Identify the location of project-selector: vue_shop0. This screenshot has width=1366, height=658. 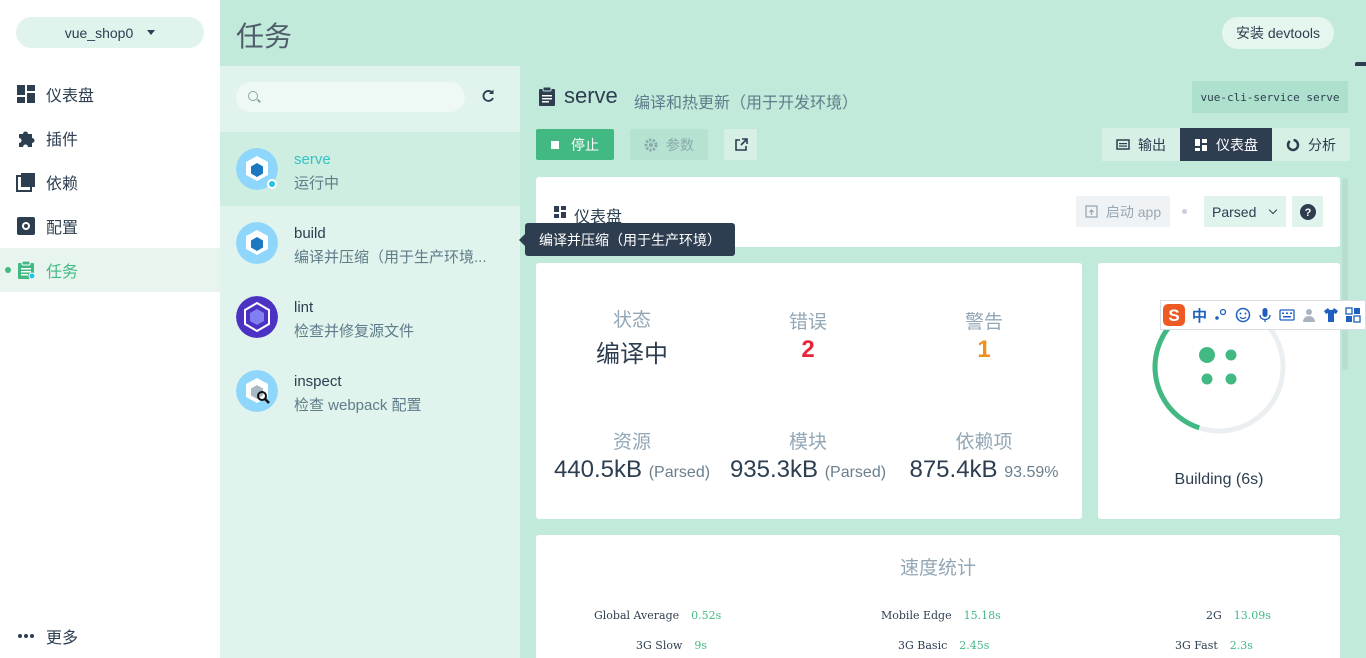
(110, 32).